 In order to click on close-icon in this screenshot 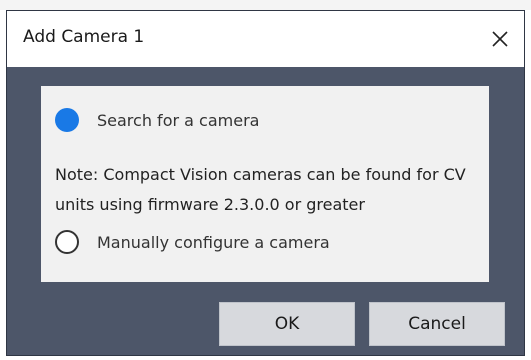, I will do `click(500, 39)`.